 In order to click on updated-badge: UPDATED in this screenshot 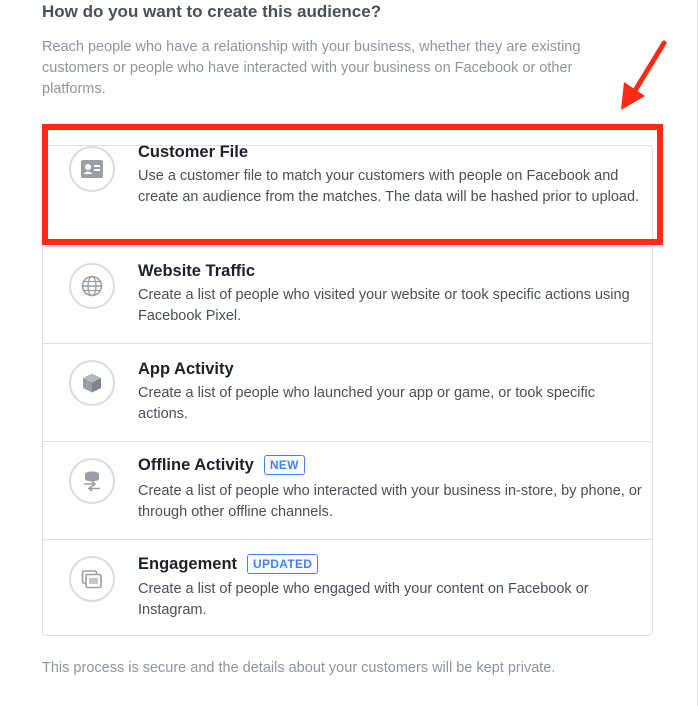, I will do `click(283, 564)`.